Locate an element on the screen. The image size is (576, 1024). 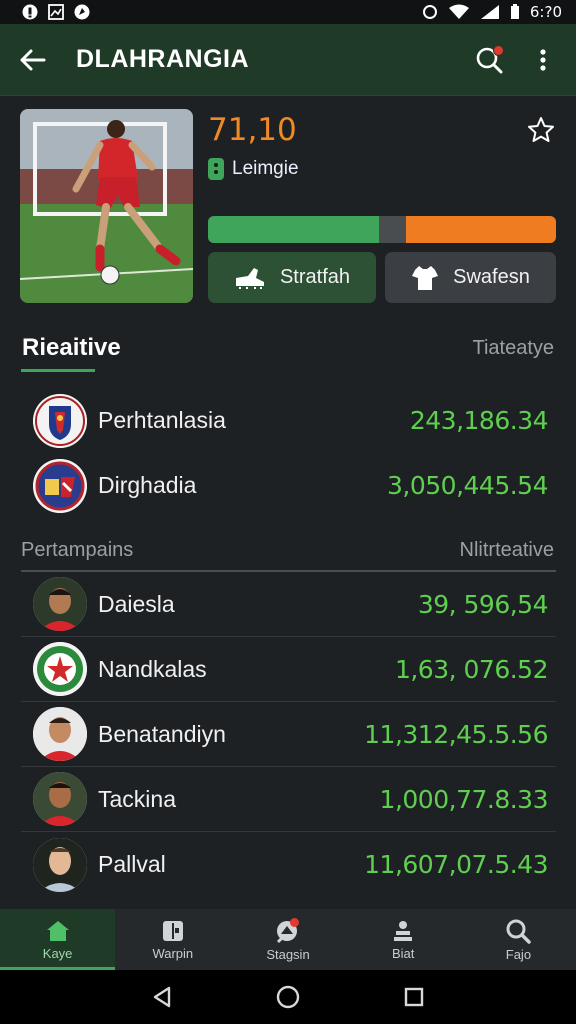
list-item-value: 1,000,77.8.33 is located at coordinates (464, 799).